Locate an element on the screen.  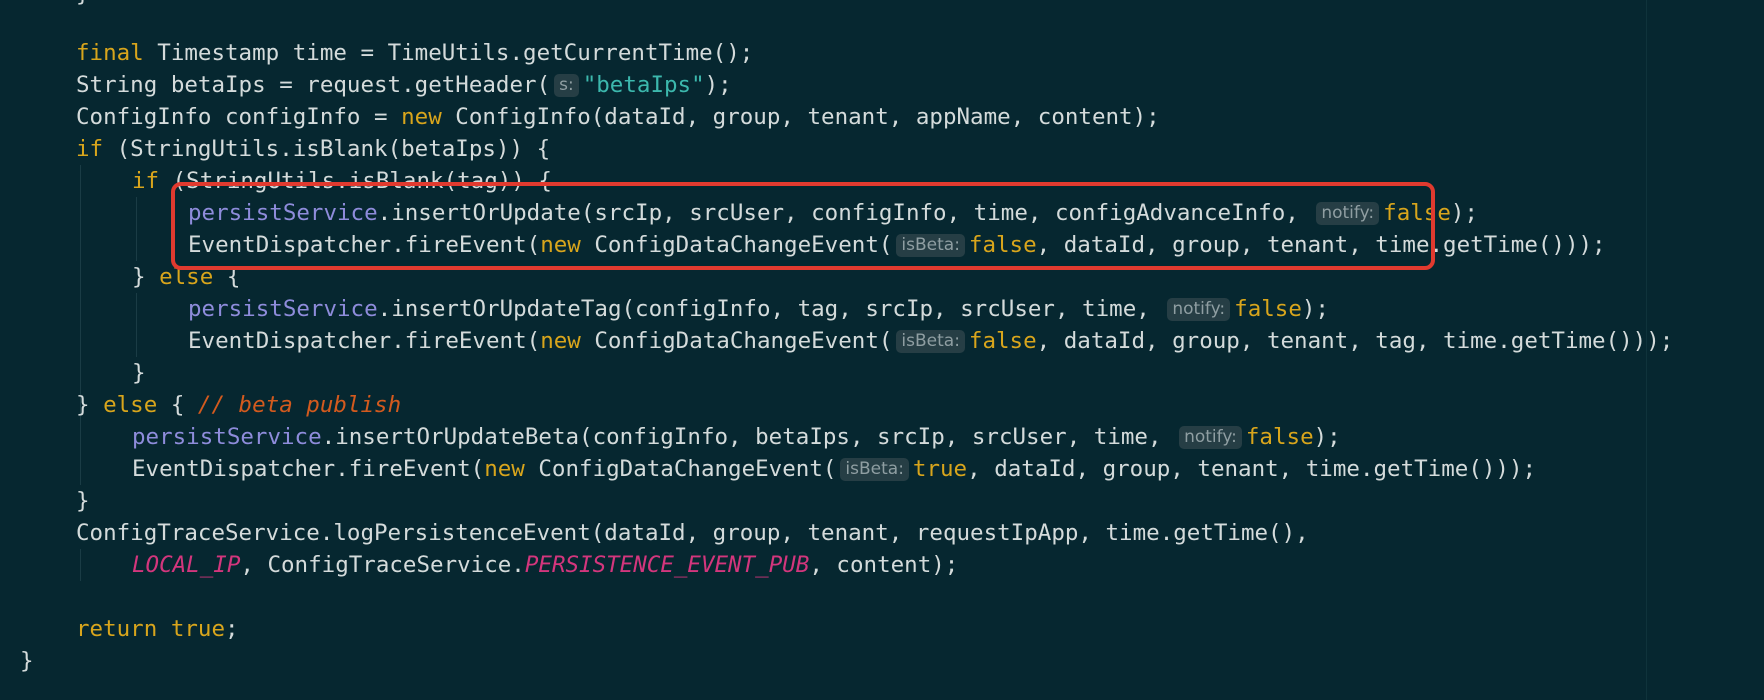
code-line: if (StringUtils.isBlank(tag)) { is located at coordinates (342, 181).